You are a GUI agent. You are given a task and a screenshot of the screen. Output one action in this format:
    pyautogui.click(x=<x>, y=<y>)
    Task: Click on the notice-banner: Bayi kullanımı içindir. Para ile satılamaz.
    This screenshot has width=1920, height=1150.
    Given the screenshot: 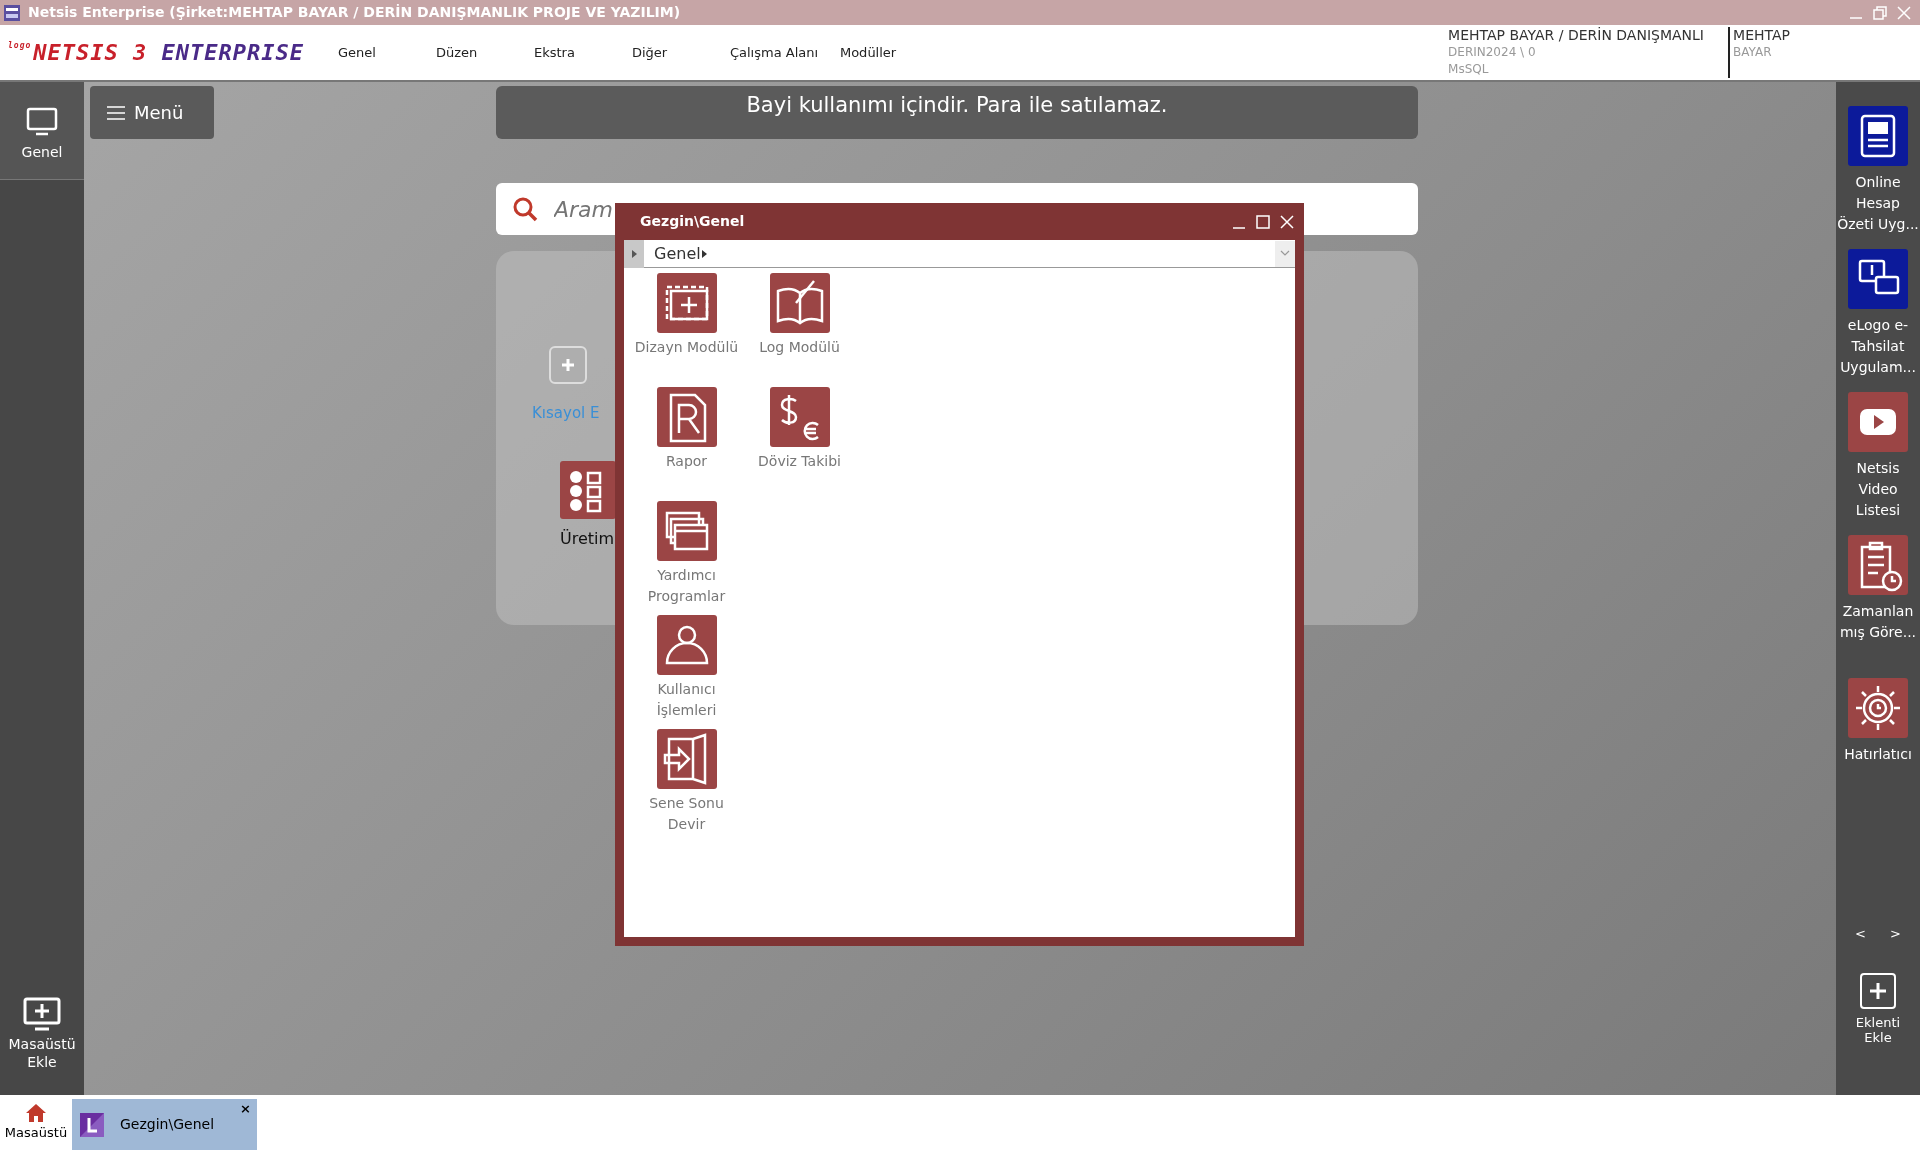 What is the action you would take?
    pyautogui.click(x=957, y=112)
    